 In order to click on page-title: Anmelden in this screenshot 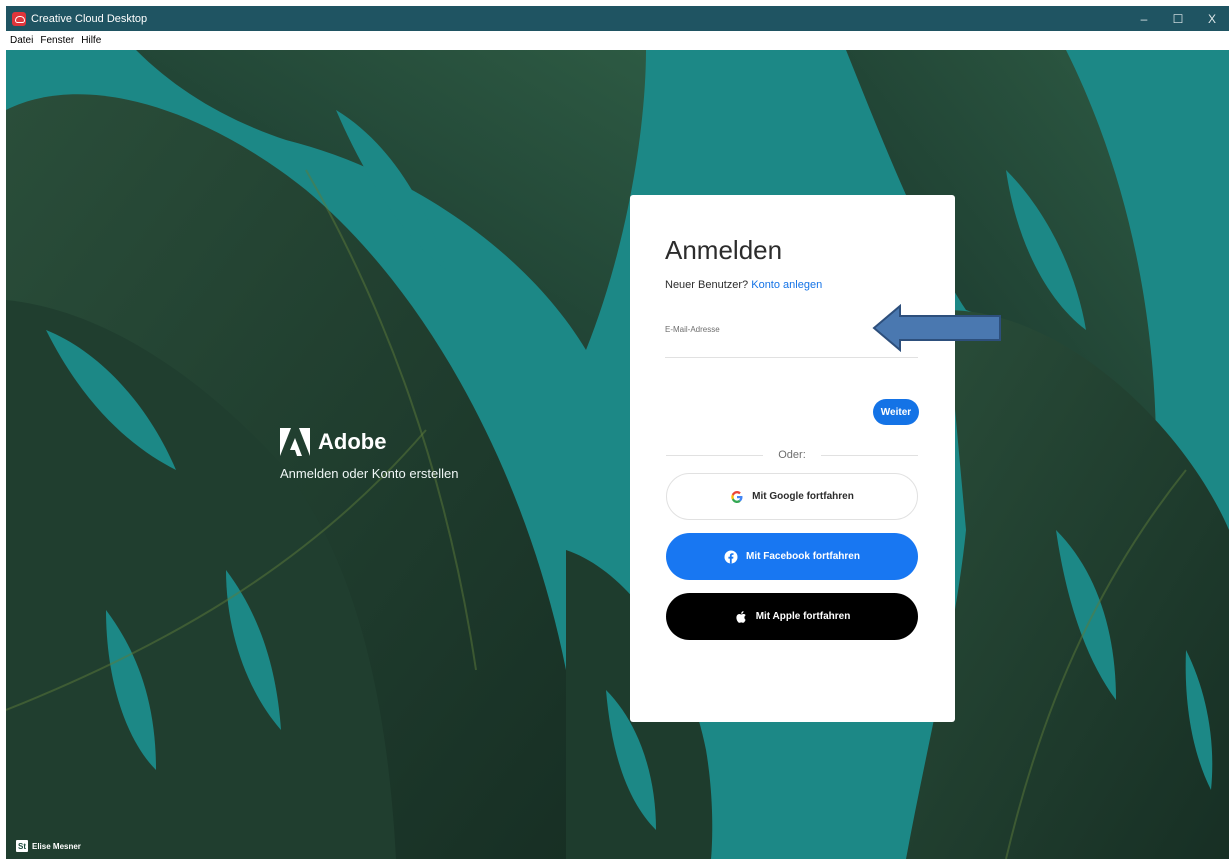, I will do `click(724, 250)`.